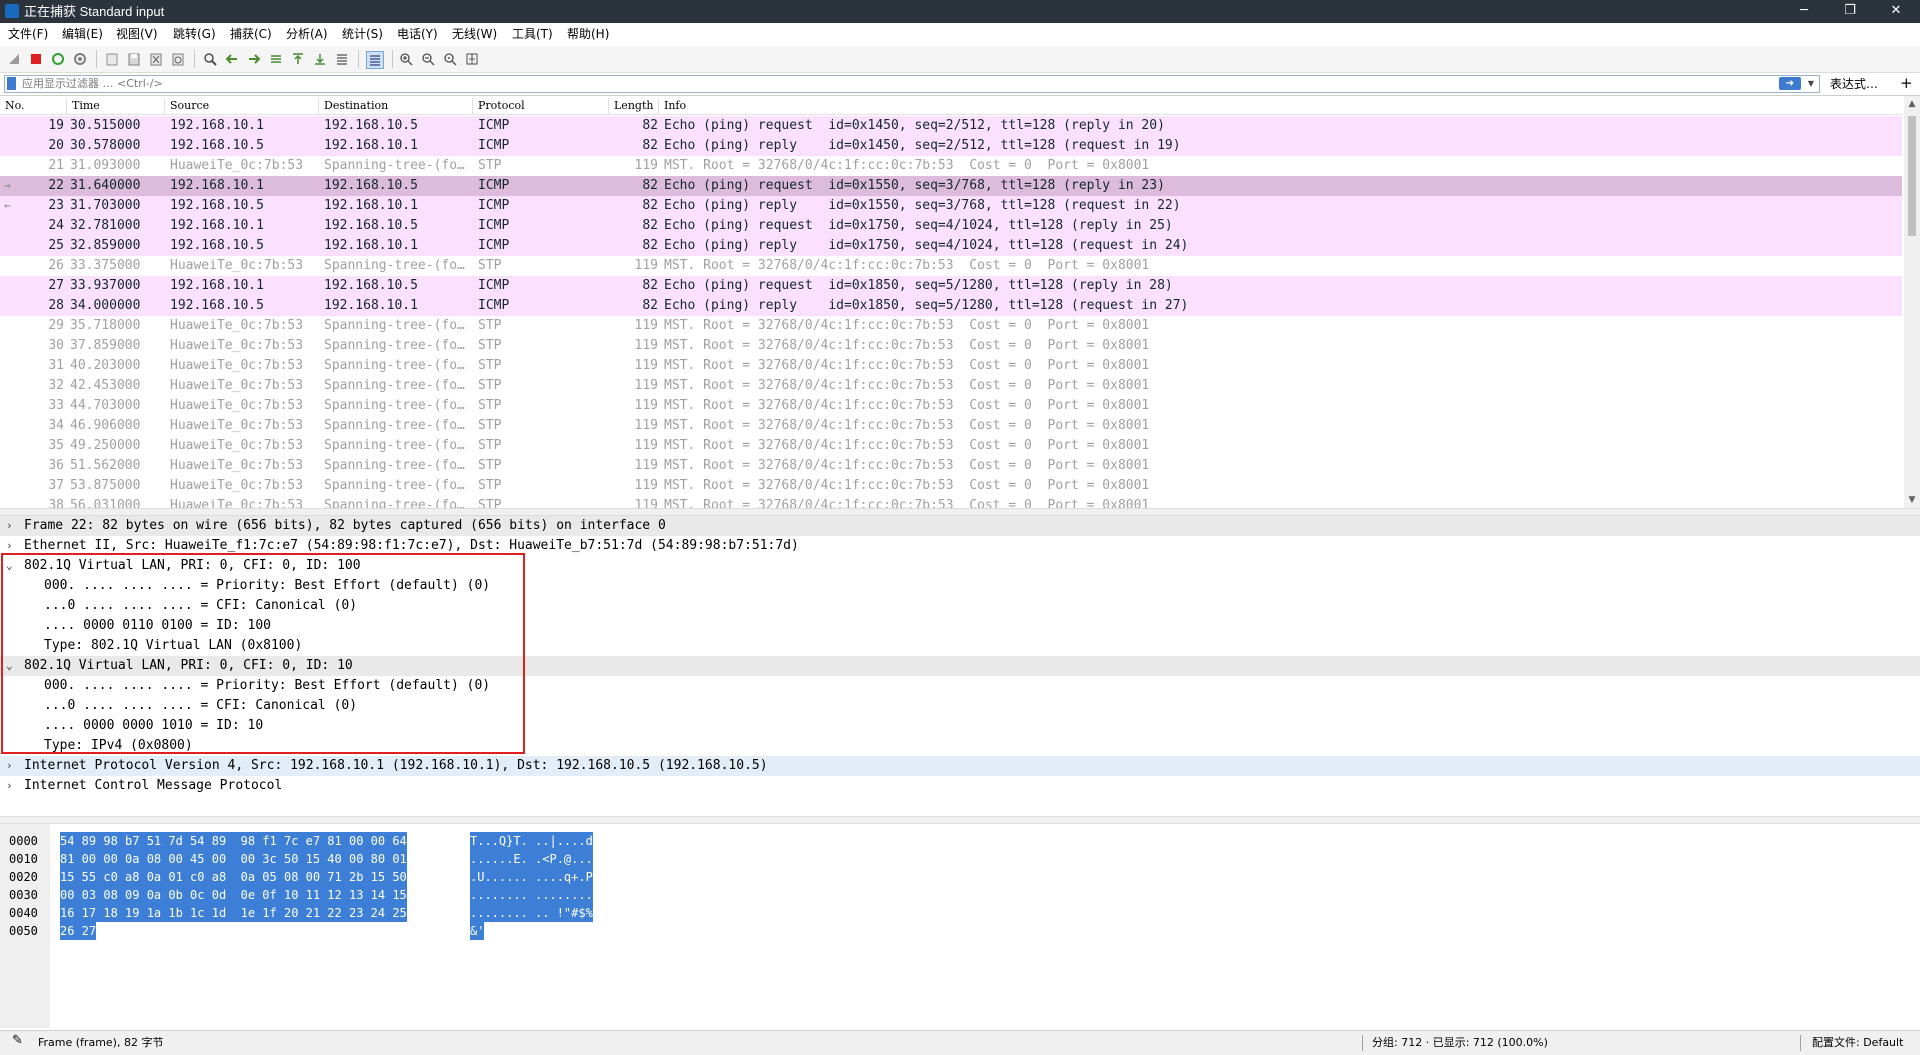 This screenshot has height=1055, width=1920. Describe the element at coordinates (375, 60) in the screenshot. I see `colorize-icon` at that location.